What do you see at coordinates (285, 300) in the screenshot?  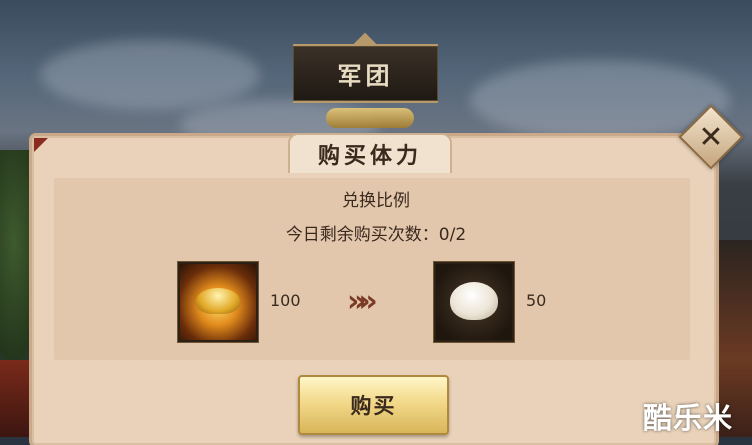 I see `cost-amount: 100` at bounding box center [285, 300].